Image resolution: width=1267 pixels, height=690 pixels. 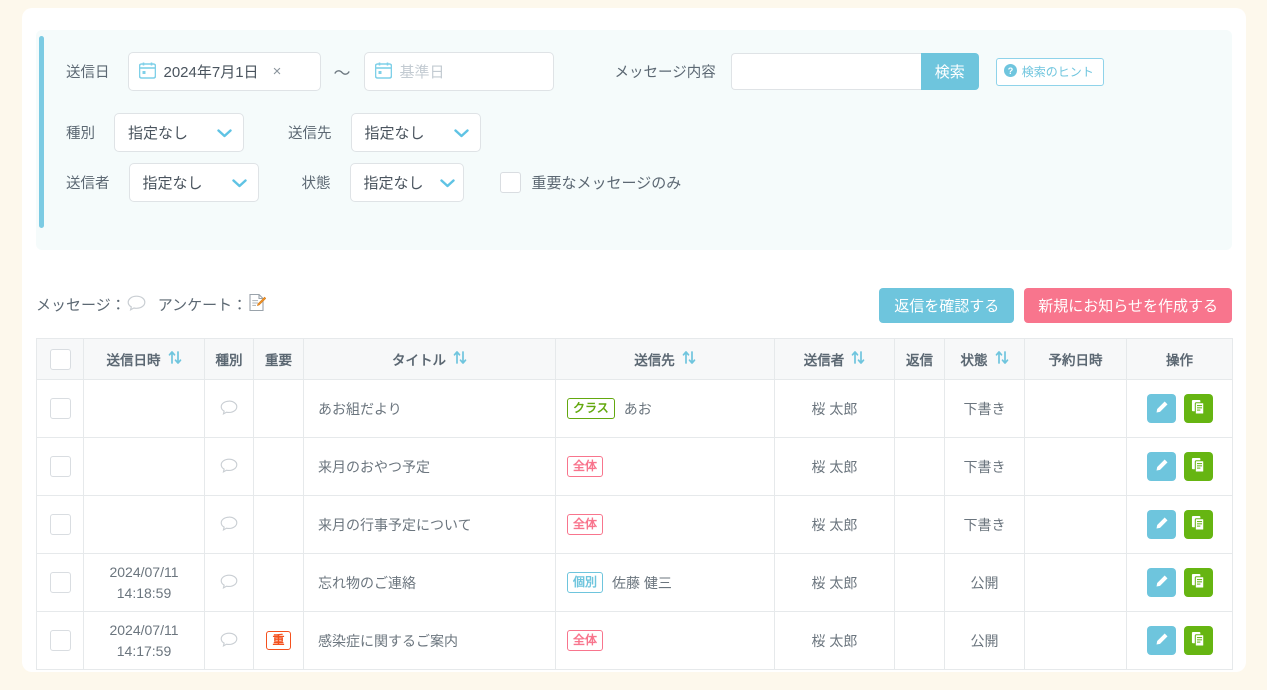 What do you see at coordinates (947, 305) in the screenshot?
I see `check-replies-button: 返信を確認する` at bounding box center [947, 305].